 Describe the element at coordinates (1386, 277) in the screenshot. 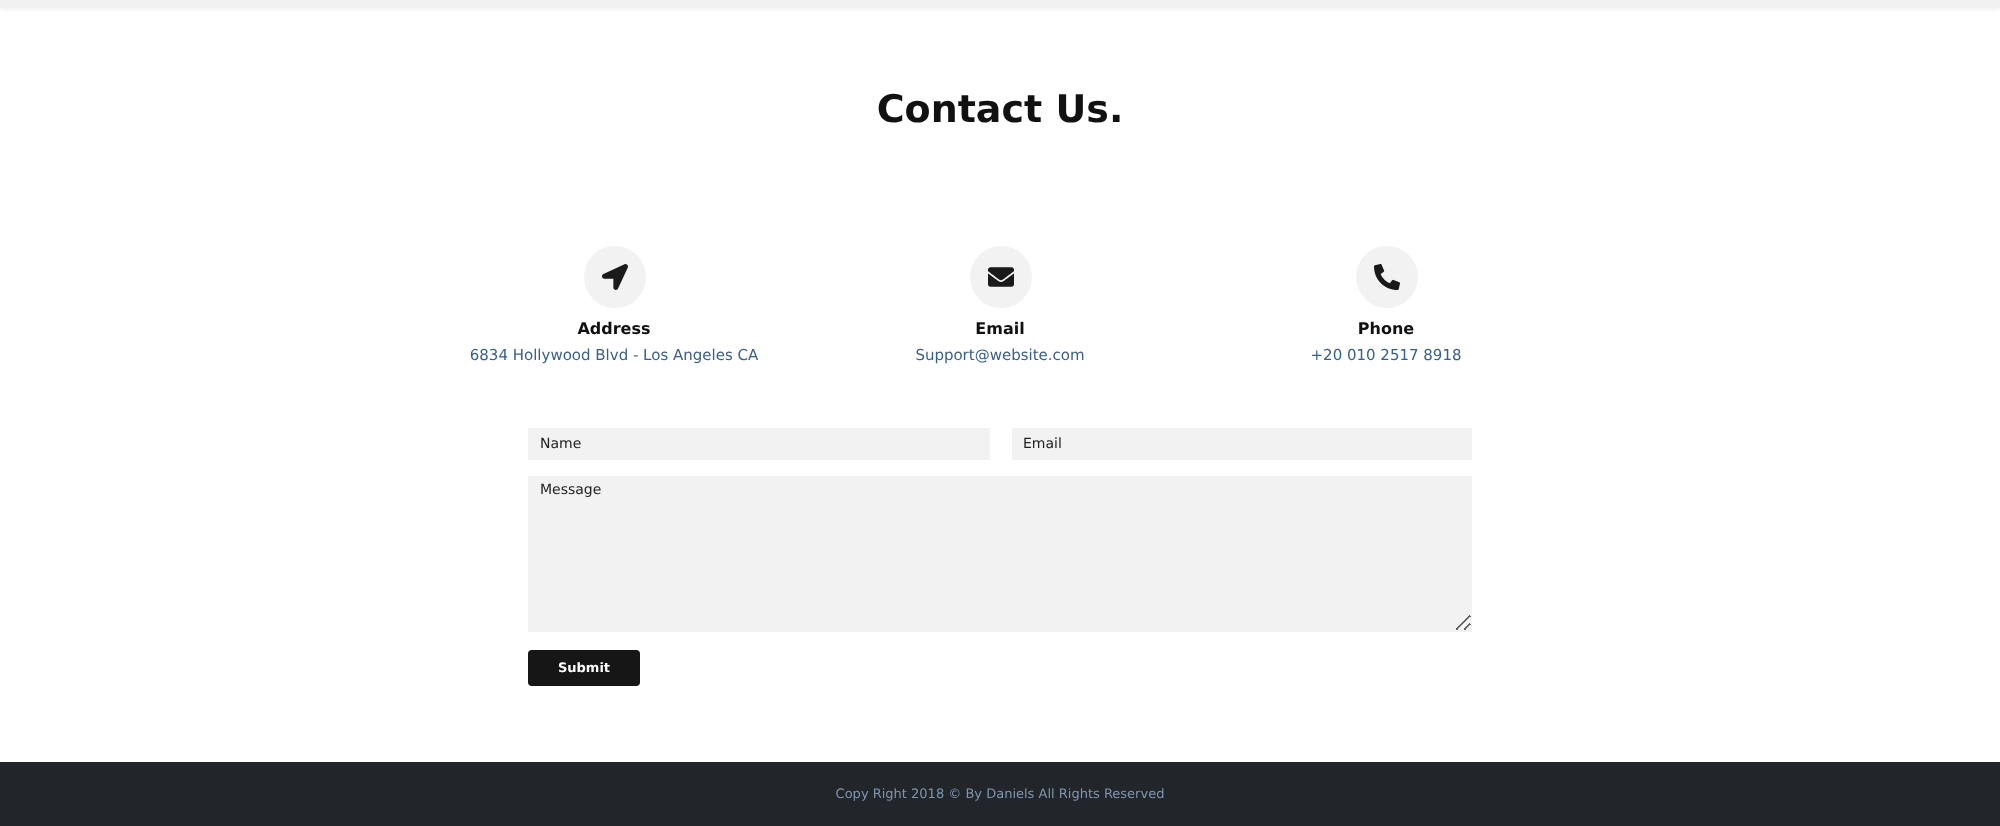

I see `phone-icon` at that location.